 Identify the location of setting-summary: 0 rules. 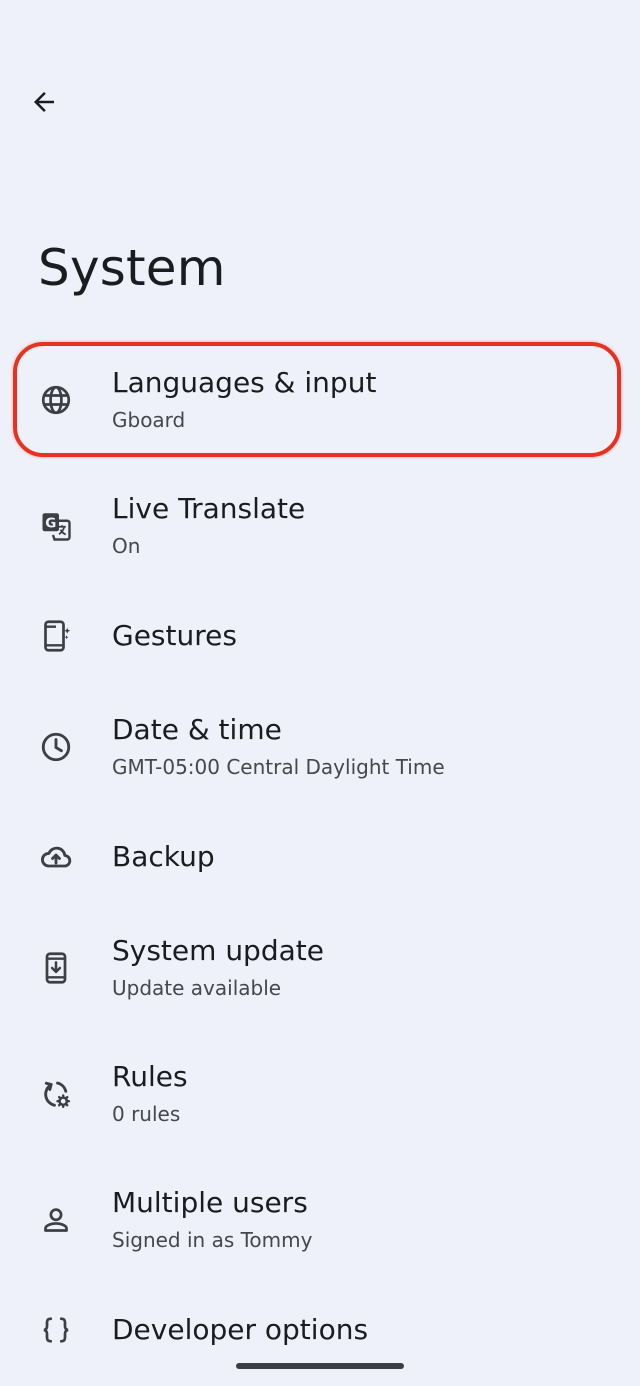
(146, 1114).